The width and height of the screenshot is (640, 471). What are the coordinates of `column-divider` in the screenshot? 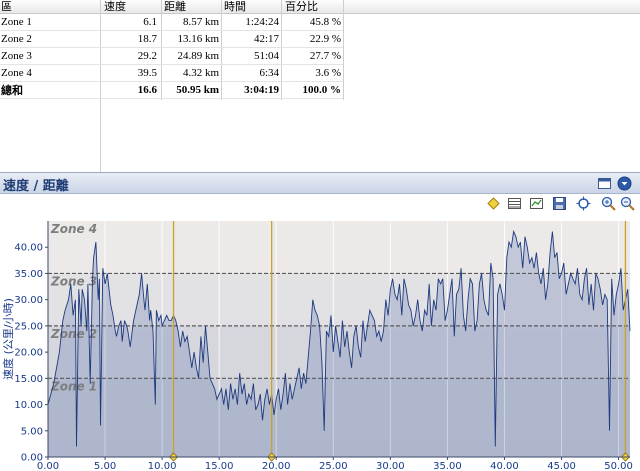 It's located at (343, 50).